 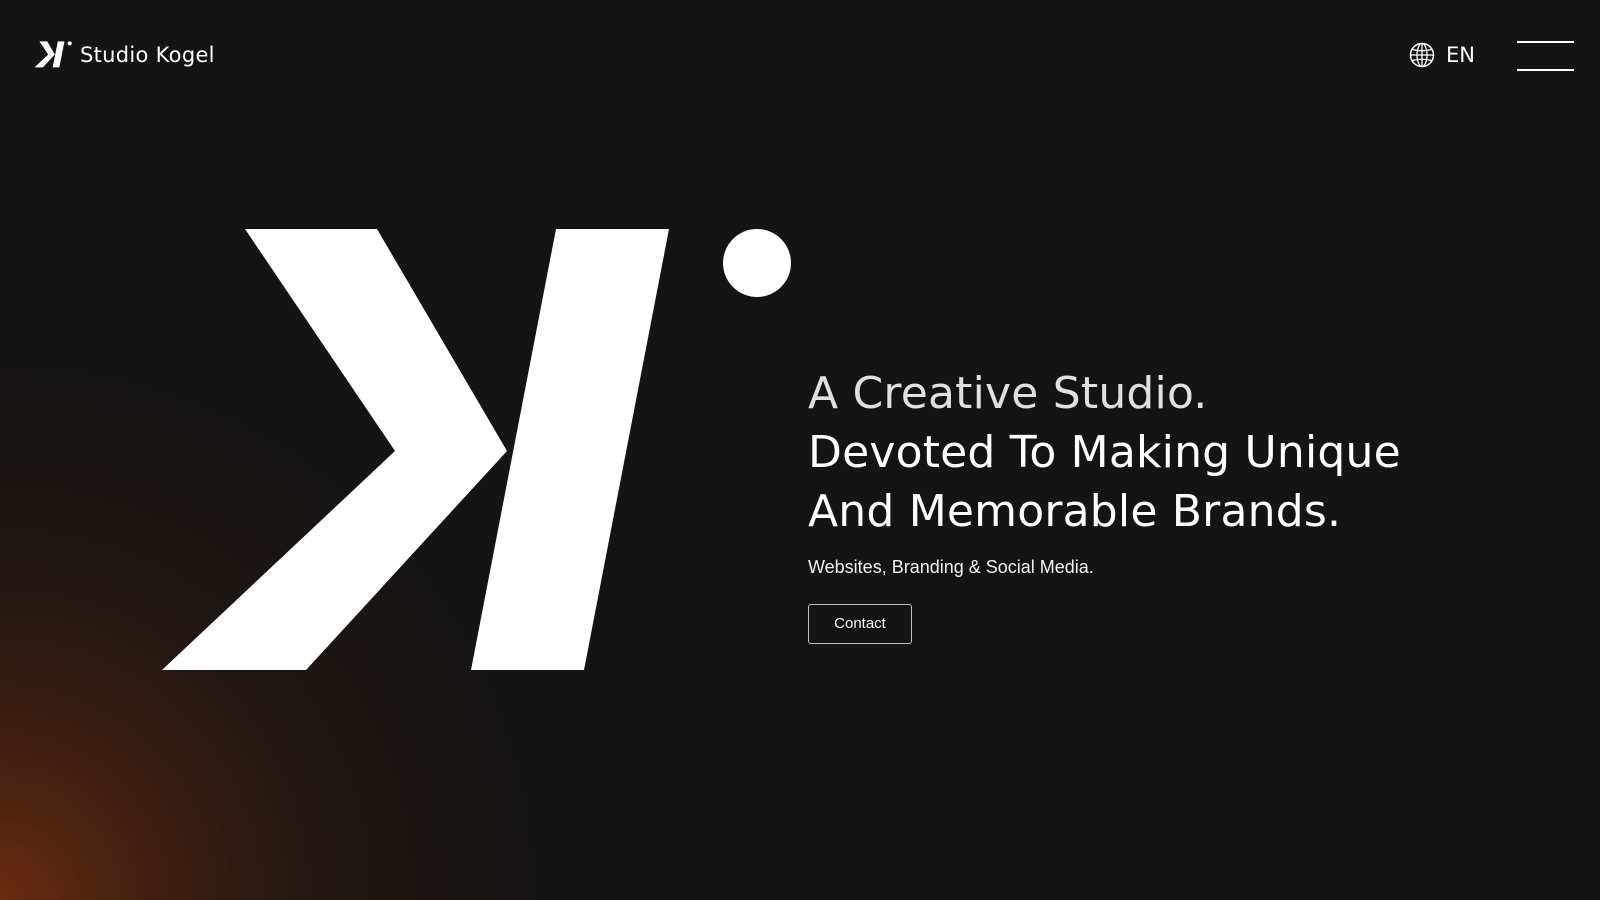 What do you see at coordinates (147, 55) in the screenshot?
I see `brand-name: Studio Kogel` at bounding box center [147, 55].